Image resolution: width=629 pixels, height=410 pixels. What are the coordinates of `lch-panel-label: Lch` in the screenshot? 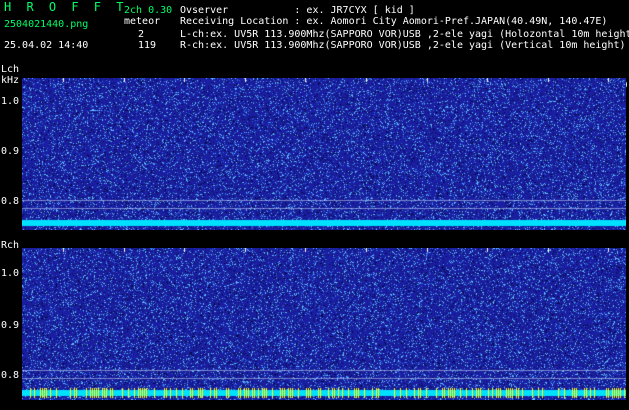 It's located at (10, 69).